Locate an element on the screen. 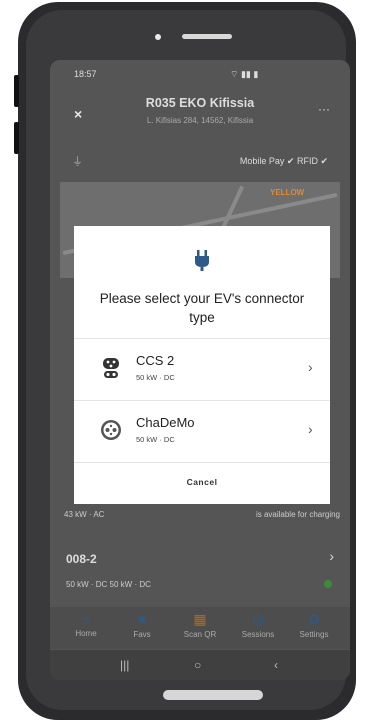  front-camera is located at coordinates (158, 37).